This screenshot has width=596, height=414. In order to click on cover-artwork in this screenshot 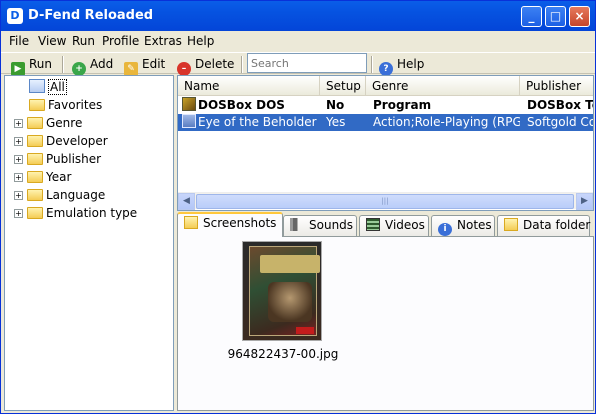, I will do `click(290, 302)`.